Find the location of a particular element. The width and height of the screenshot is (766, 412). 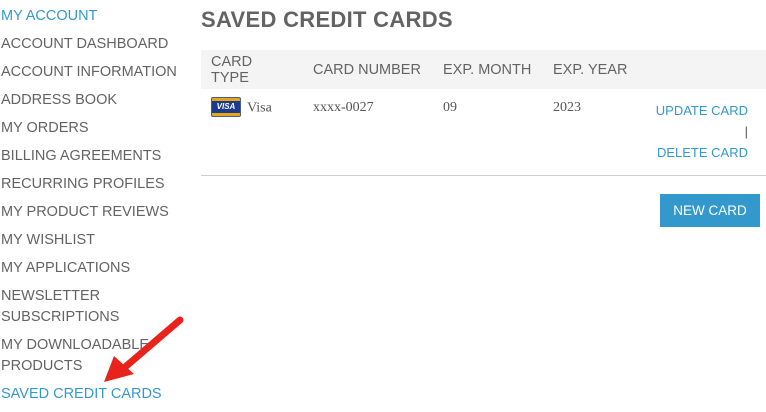

column-header-card-type: CARD TYPE is located at coordinates (232, 69).